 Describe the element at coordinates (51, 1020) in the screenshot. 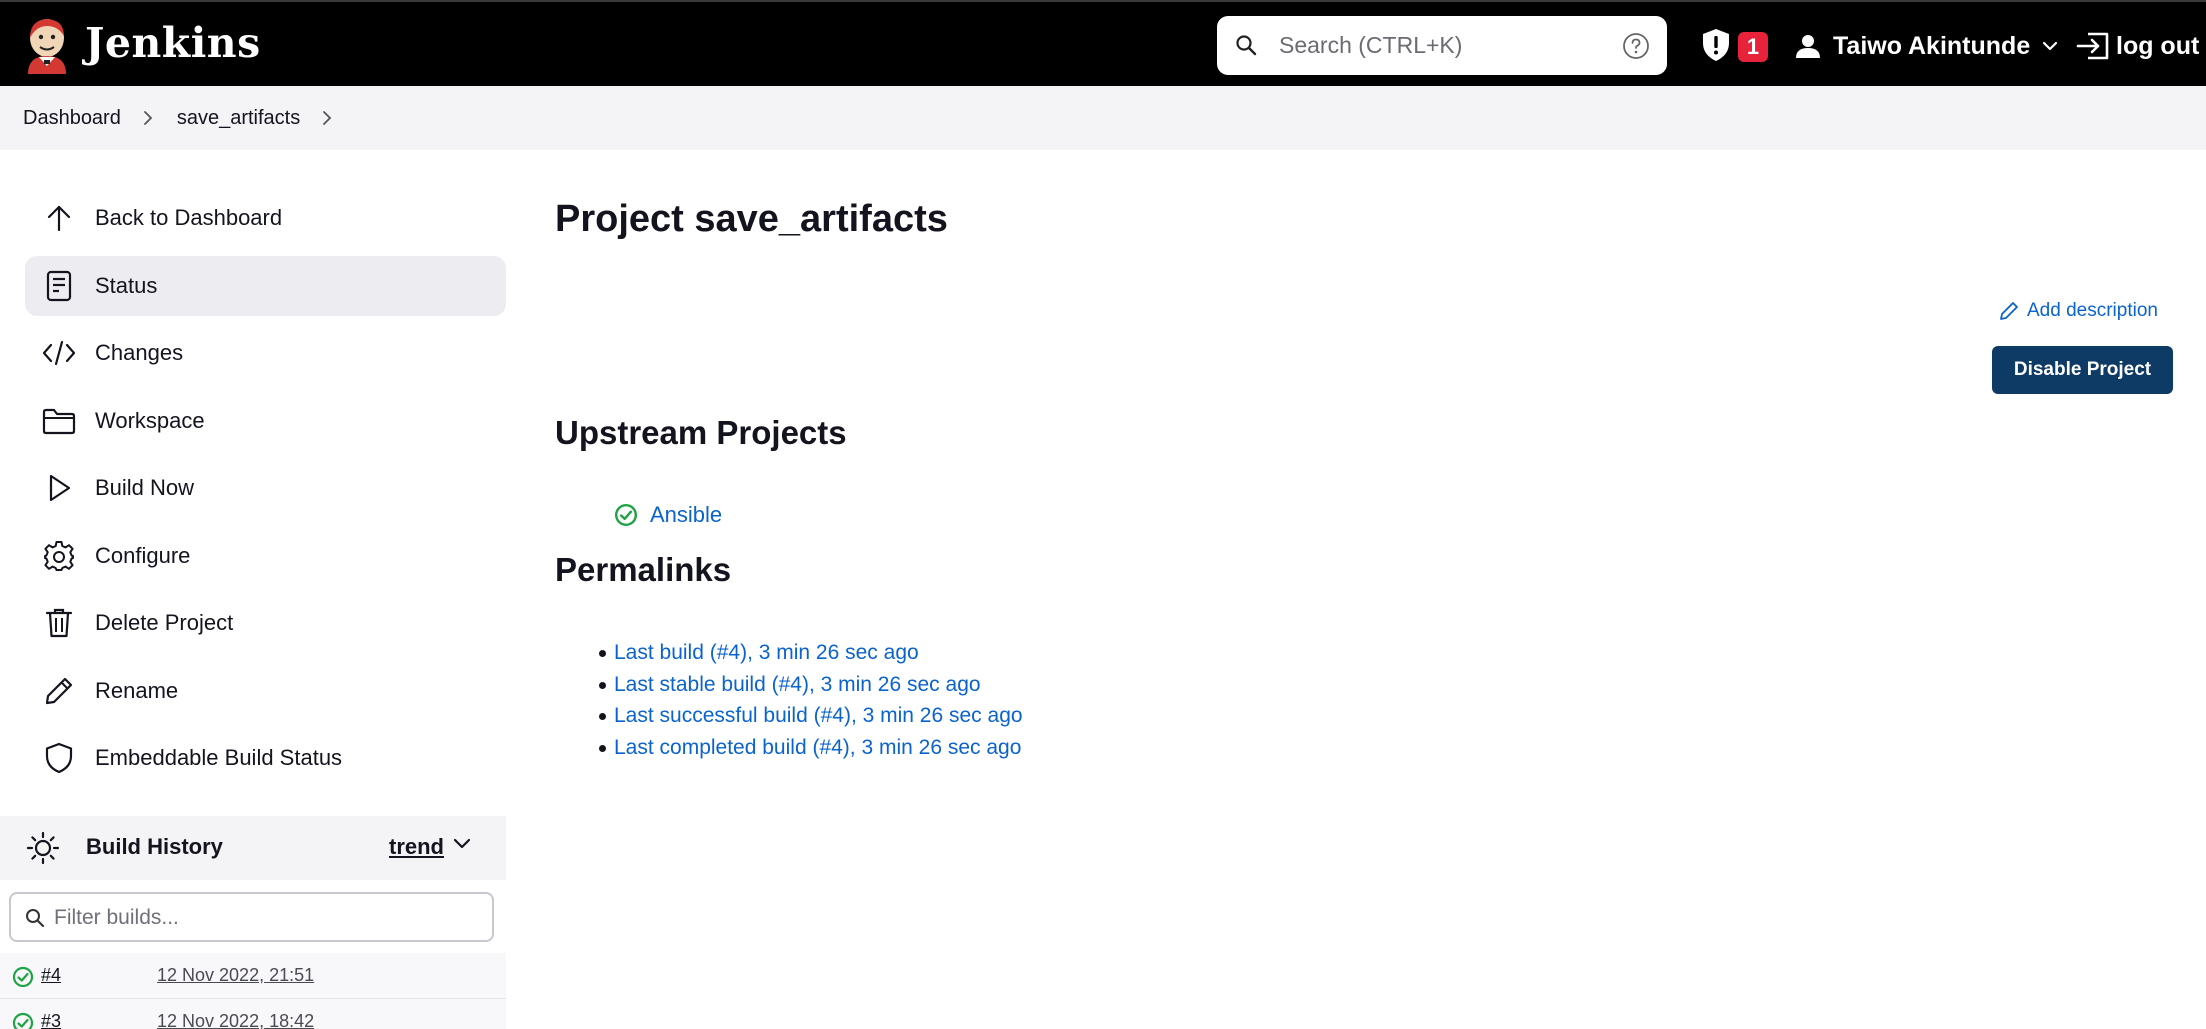

I see `build-number-link: #3` at that location.